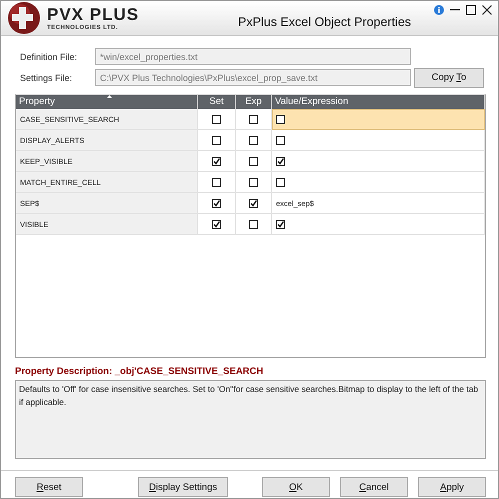  Describe the element at coordinates (49, 487) in the screenshot. I see `footer-button: Reset` at that location.